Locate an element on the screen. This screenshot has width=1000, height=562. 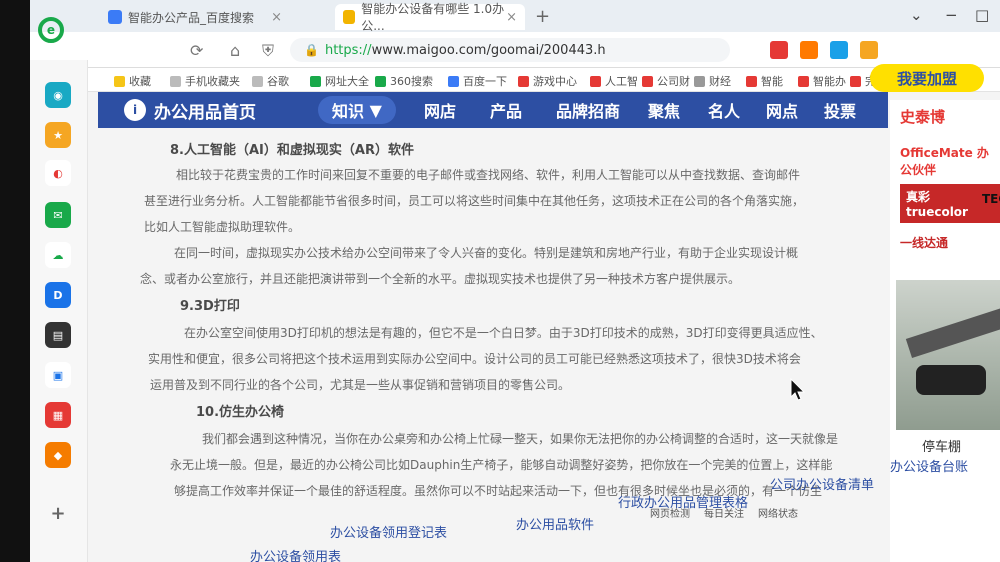
related-link: 办公设备领用表 is located at coordinates (295, 554).